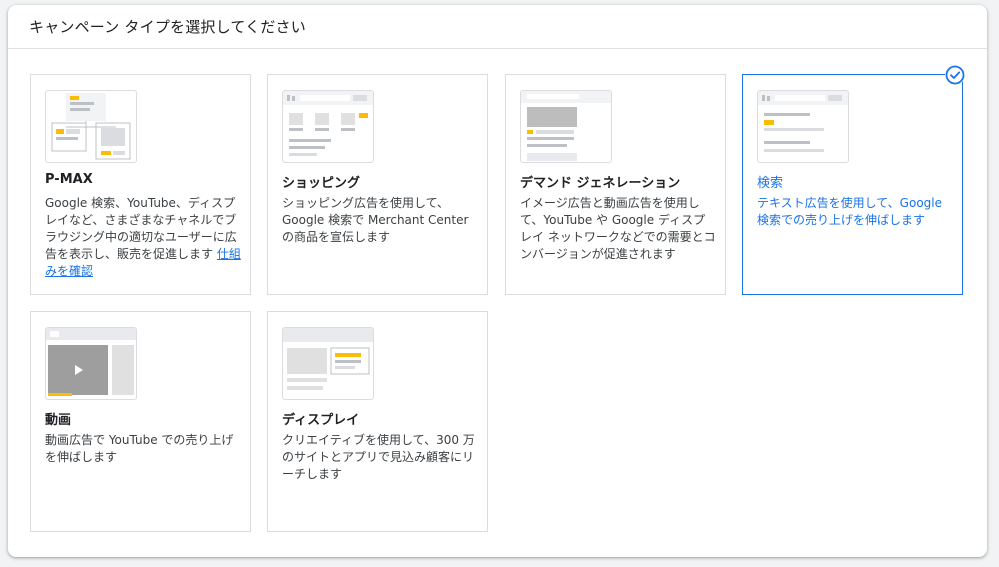 This screenshot has width=999, height=567. What do you see at coordinates (497, 27) in the screenshot?
I see `panel-header: キャンペーン タイプを選択してください` at bounding box center [497, 27].